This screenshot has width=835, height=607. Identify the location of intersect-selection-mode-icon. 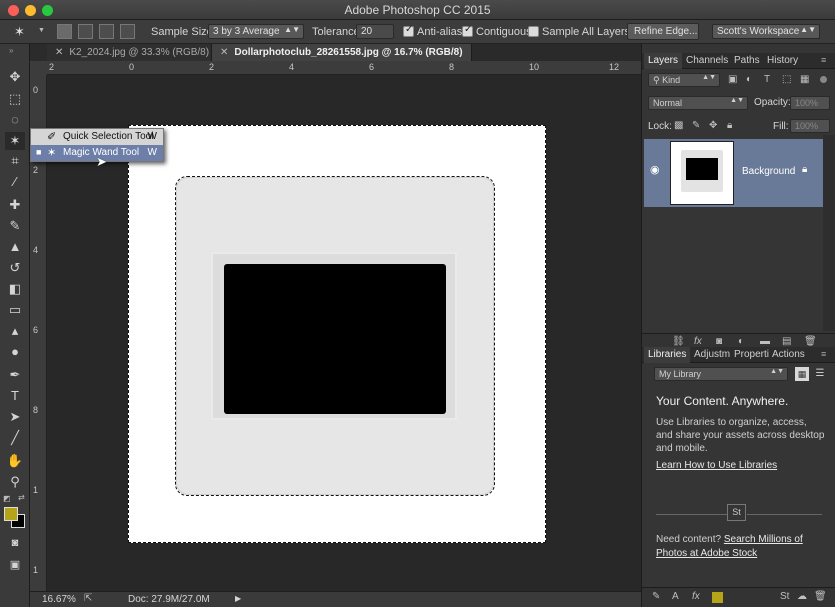
(127, 31).